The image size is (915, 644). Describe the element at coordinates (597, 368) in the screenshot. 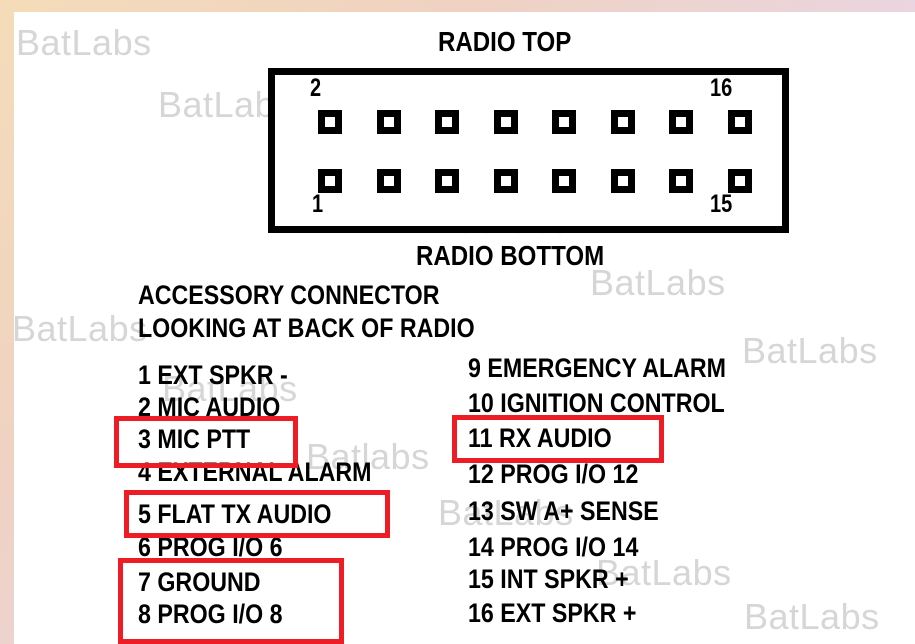

I see `pin-label: 9 EMERGENCY ALARM` at that location.